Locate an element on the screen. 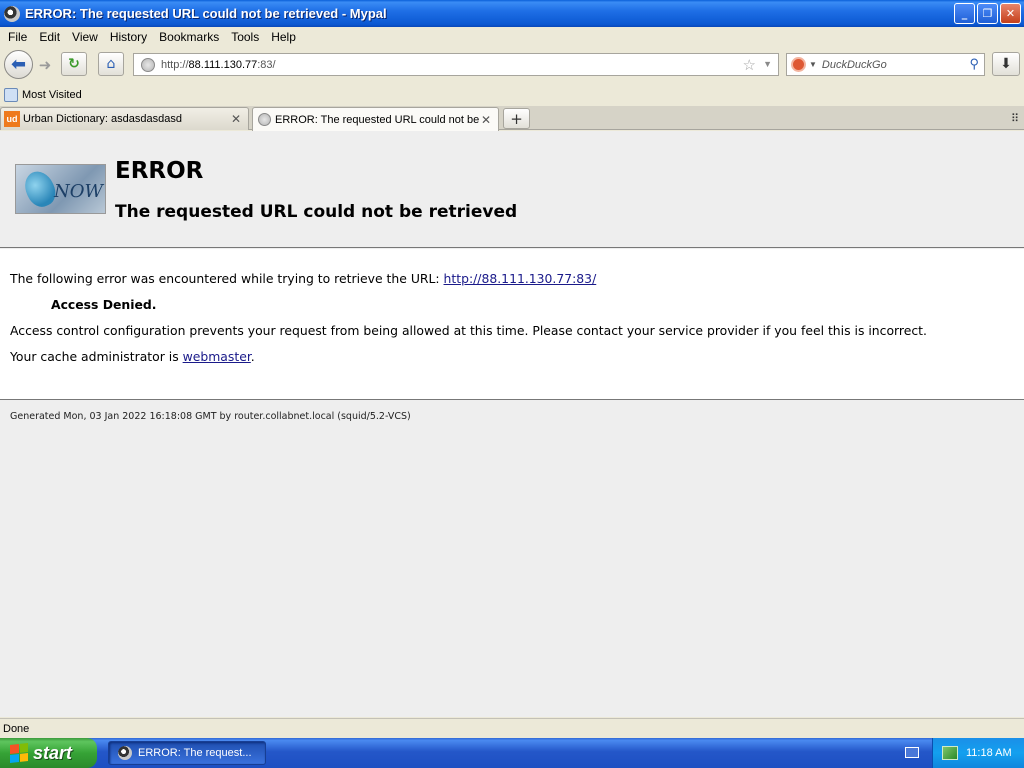 The width and height of the screenshot is (1024, 768). system-tray: 11:18 AM is located at coordinates (978, 753).